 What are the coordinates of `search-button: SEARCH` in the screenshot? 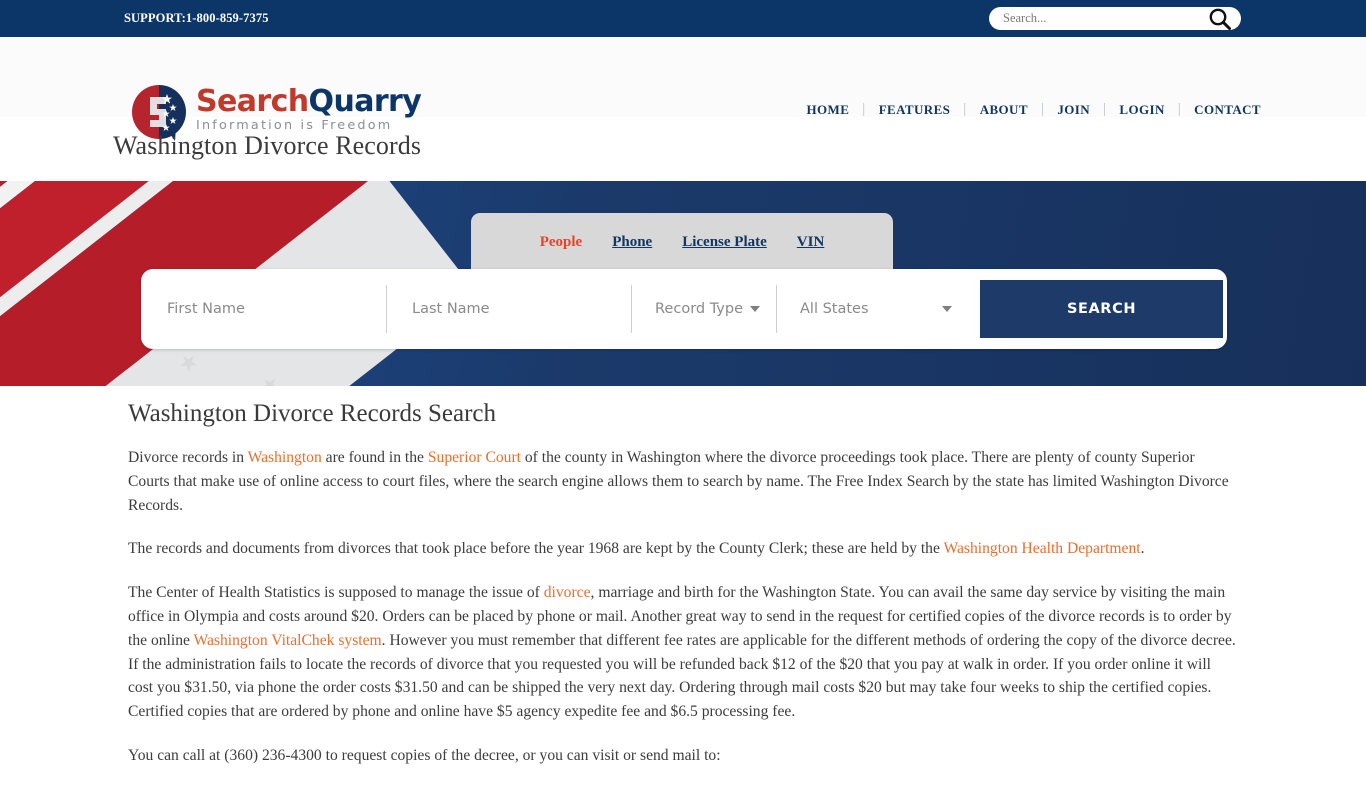 It's located at (1101, 309).